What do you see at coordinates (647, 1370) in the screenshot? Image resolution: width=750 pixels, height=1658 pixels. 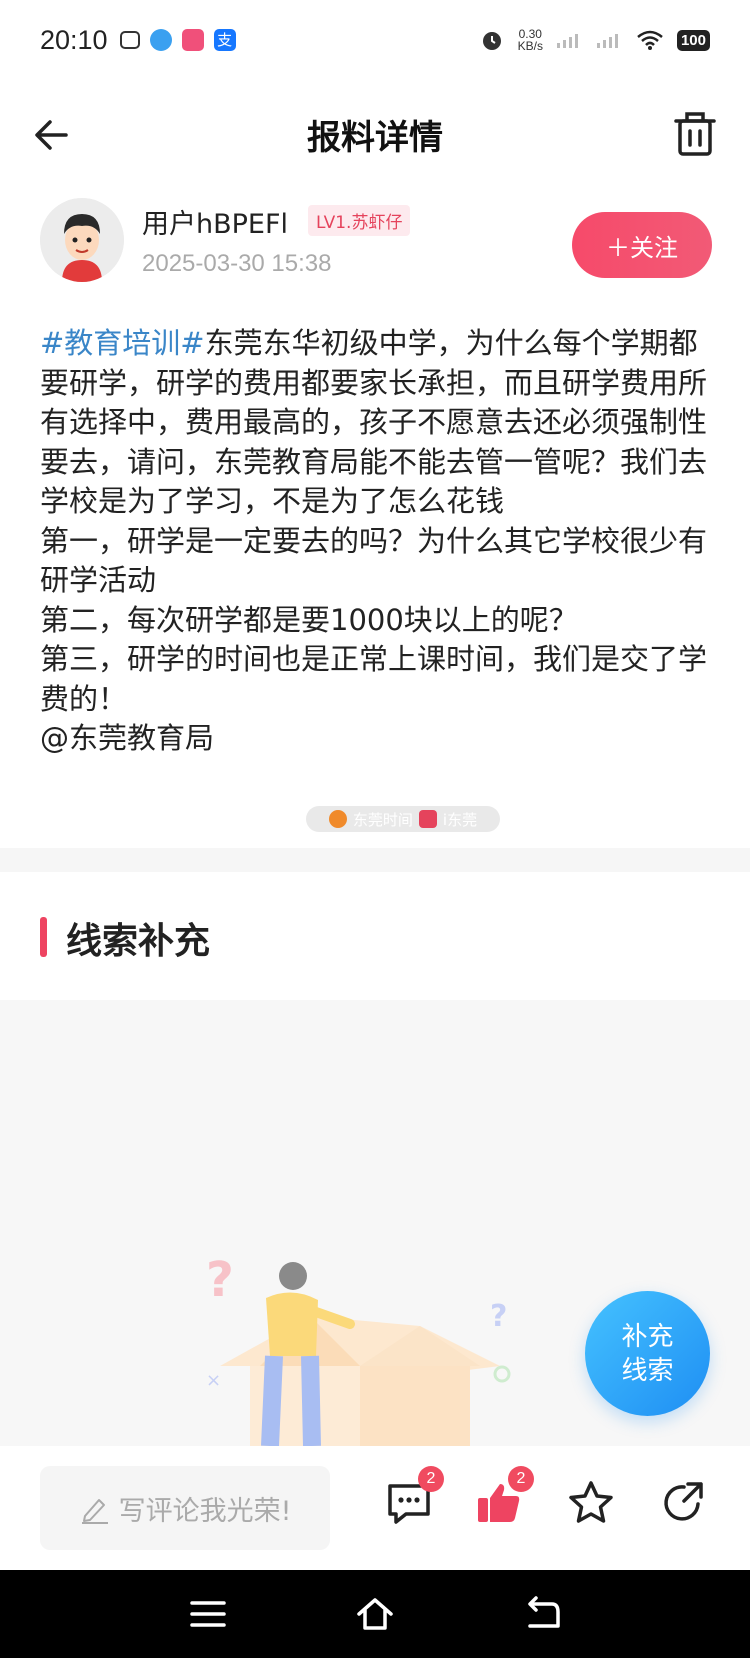 I see `add-clue-label-2: 线索` at bounding box center [647, 1370].